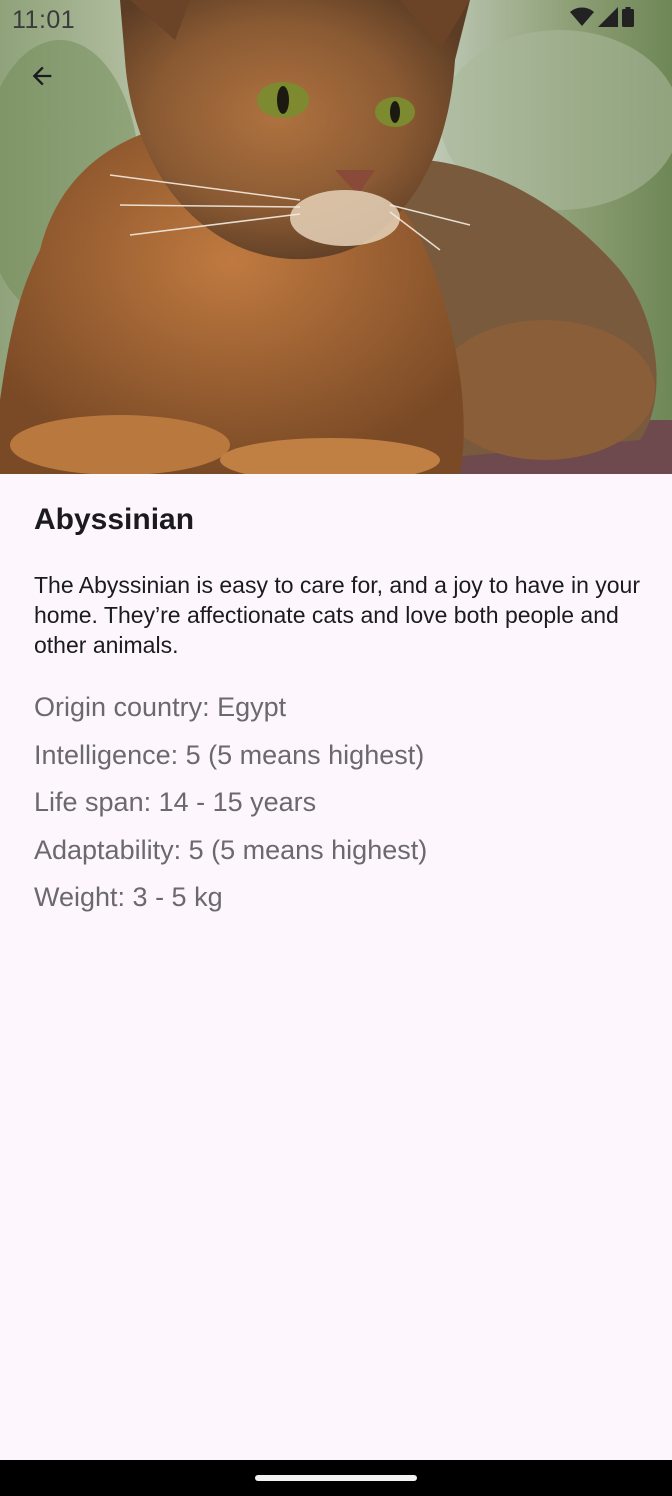 This screenshot has width=672, height=1496. What do you see at coordinates (114, 519) in the screenshot?
I see `breed-name: Abyssinian` at bounding box center [114, 519].